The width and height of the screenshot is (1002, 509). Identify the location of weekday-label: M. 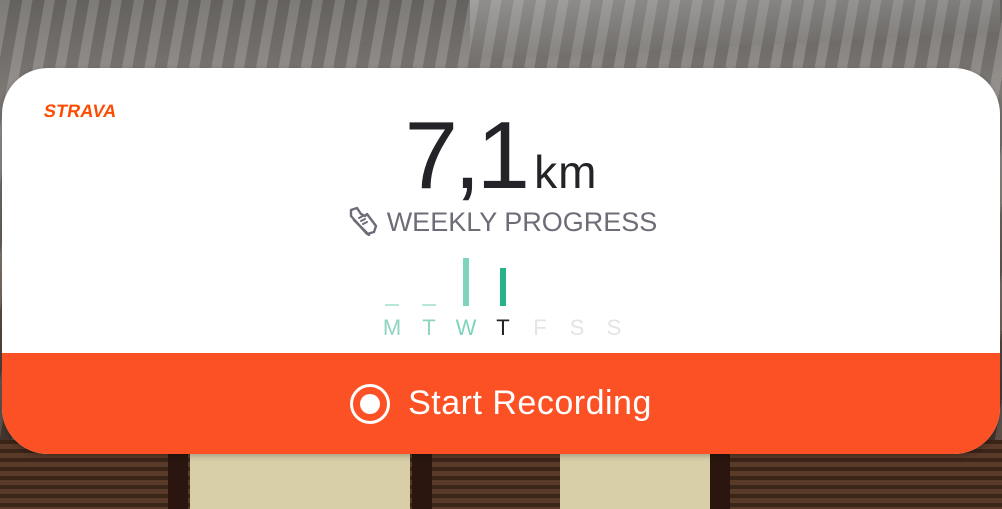
(392, 327).